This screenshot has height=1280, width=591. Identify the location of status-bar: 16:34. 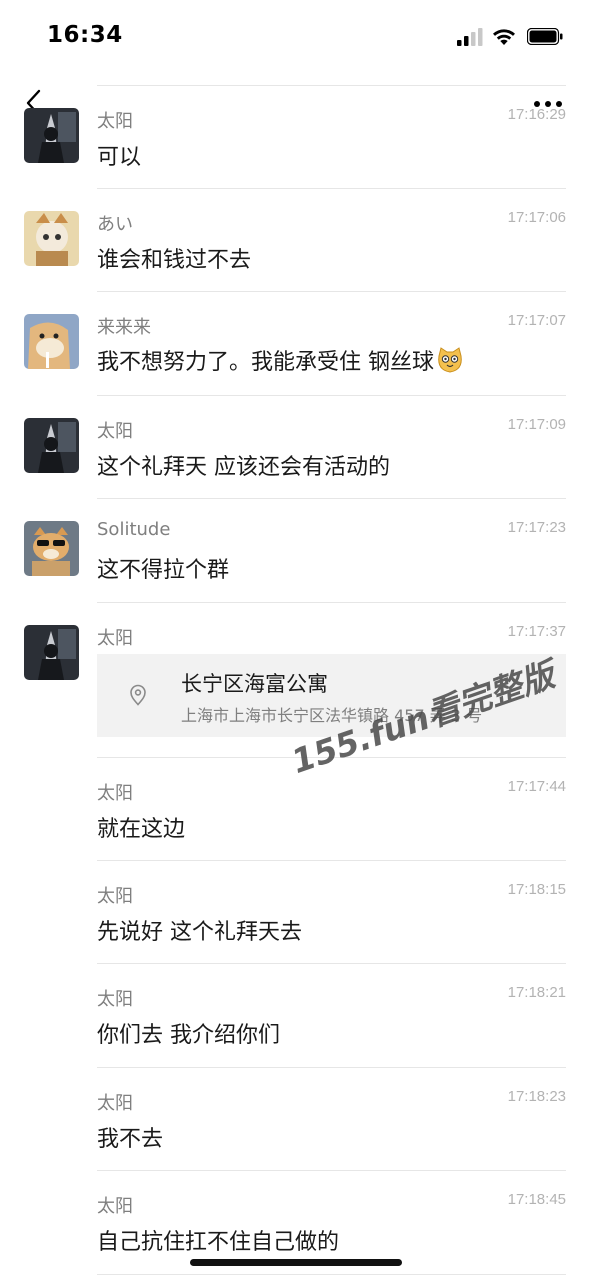
(295, 40).